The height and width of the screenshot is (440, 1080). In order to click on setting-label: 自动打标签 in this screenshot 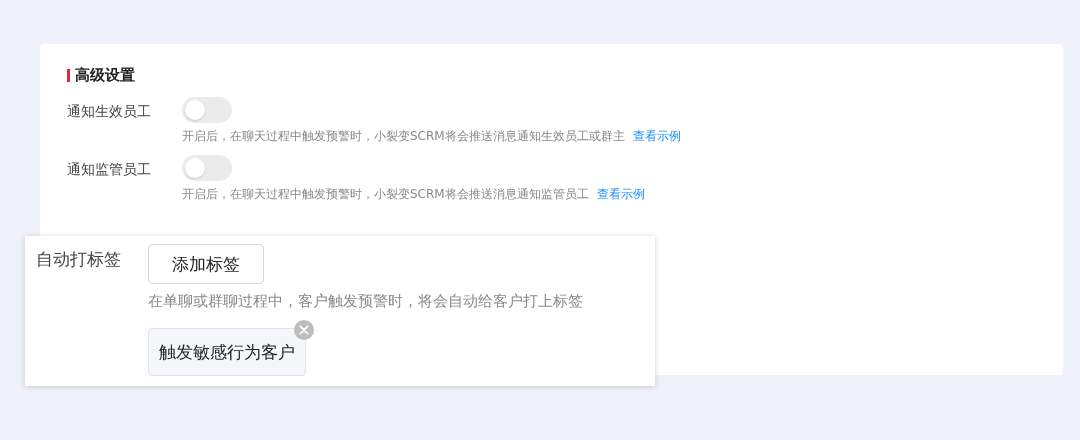, I will do `click(79, 259)`.